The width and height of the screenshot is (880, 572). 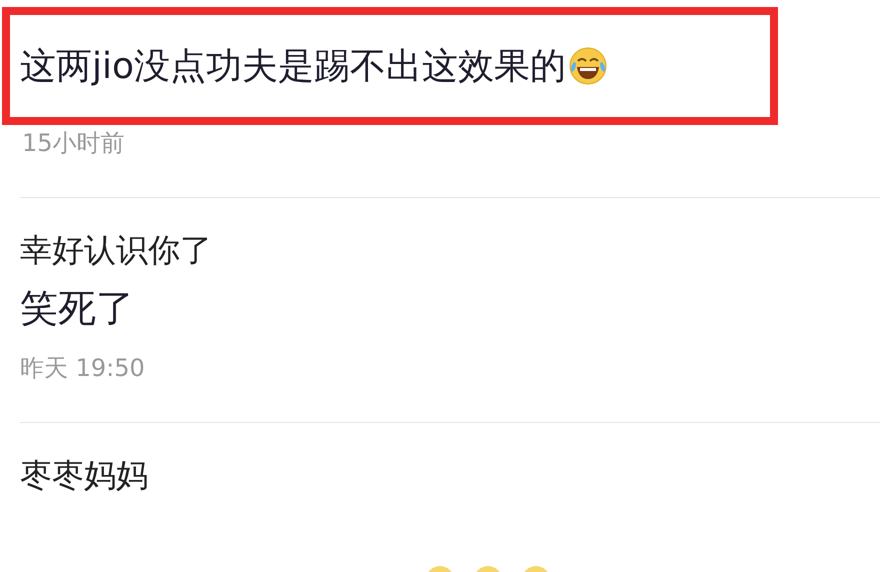 What do you see at coordinates (84, 475) in the screenshot?
I see `comment-username: 枣枣妈妈` at bounding box center [84, 475].